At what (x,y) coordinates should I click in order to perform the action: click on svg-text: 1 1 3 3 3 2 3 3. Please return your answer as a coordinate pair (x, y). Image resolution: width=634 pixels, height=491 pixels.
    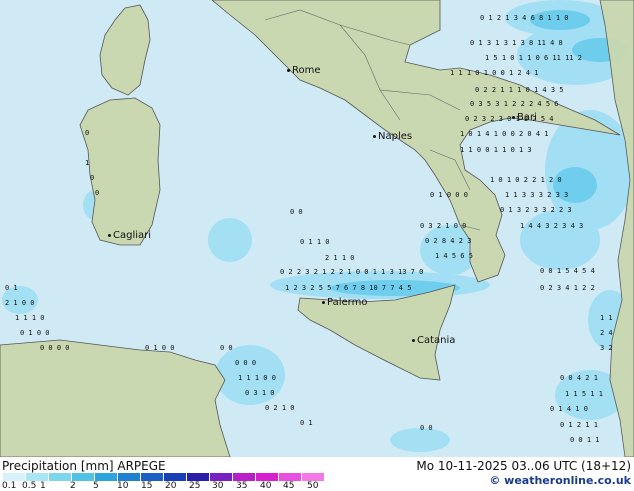
    Looking at the image, I should click on (536, 195).